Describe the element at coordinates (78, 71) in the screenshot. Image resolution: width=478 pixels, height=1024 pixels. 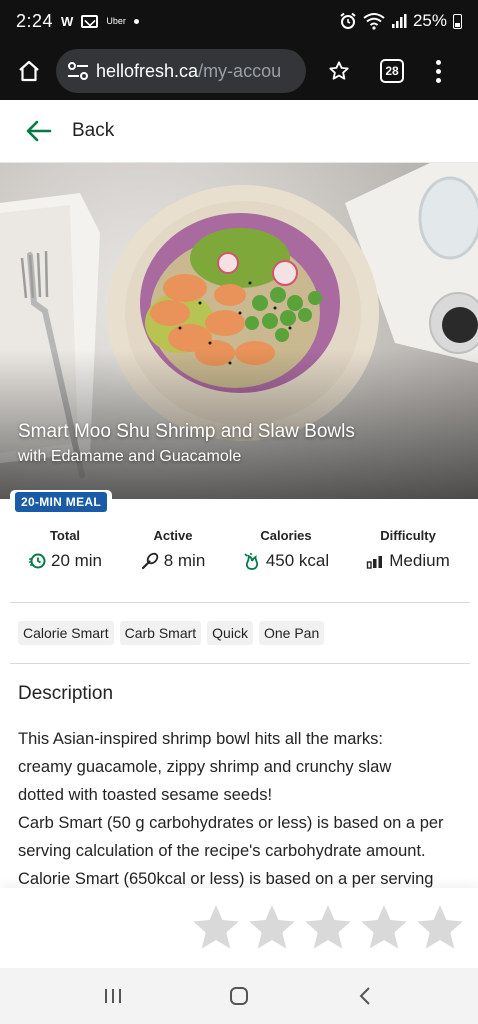
I see `site-settings-icon` at that location.